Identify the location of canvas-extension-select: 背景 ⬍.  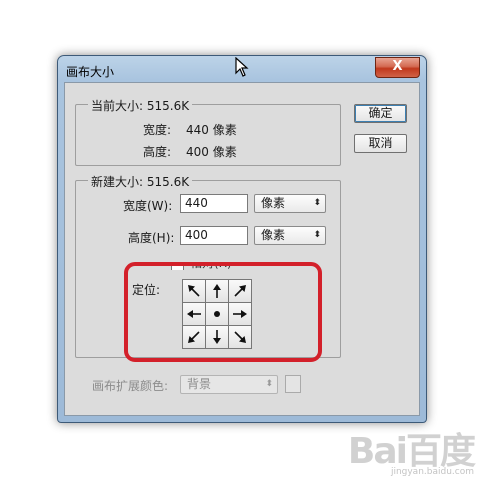
(229, 384).